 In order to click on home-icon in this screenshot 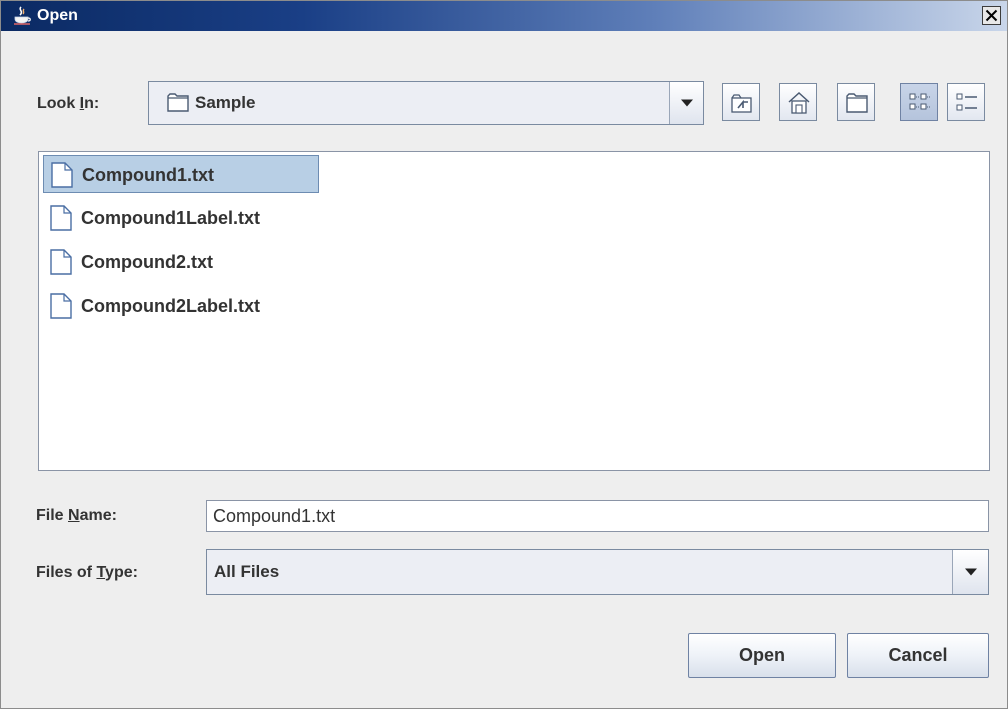, I will do `click(799, 102)`.